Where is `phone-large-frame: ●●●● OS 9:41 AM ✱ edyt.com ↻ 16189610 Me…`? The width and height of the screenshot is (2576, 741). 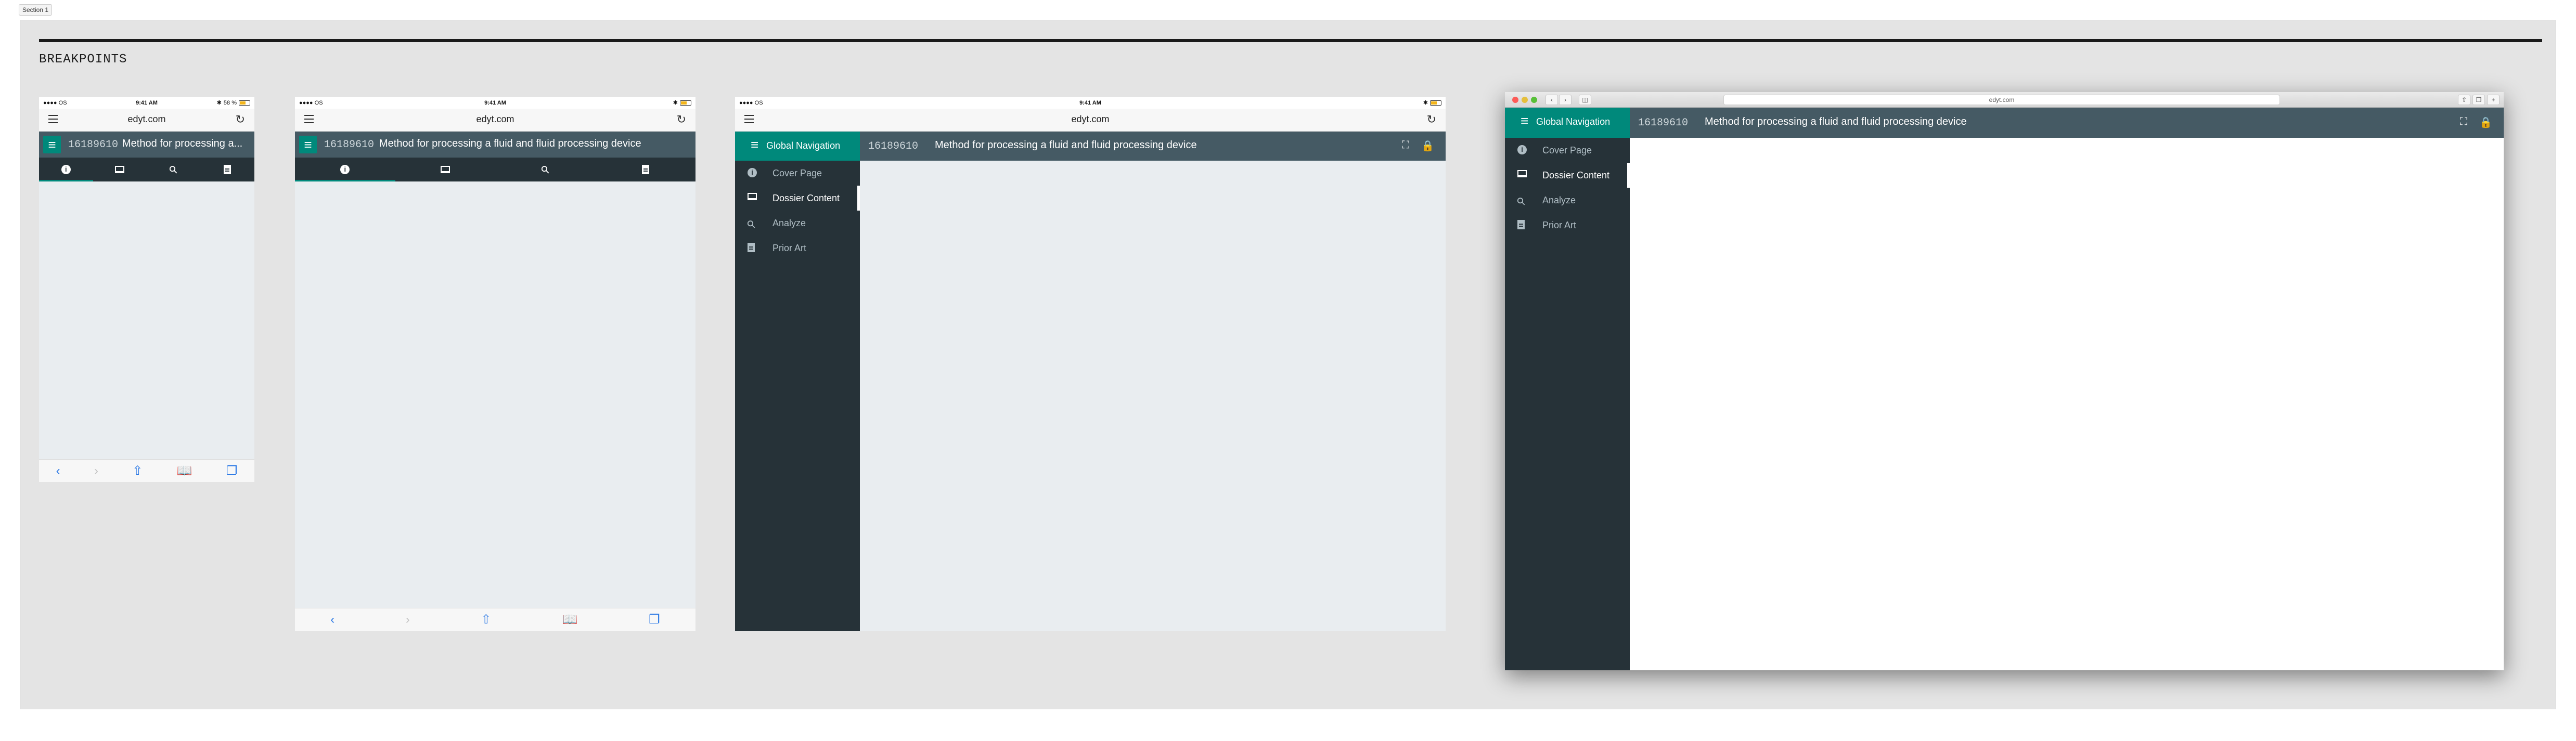
phone-large-frame: ●●●● OS 9:41 AM ✱ edyt.com ↻ 16189610 Me… is located at coordinates (495, 364).